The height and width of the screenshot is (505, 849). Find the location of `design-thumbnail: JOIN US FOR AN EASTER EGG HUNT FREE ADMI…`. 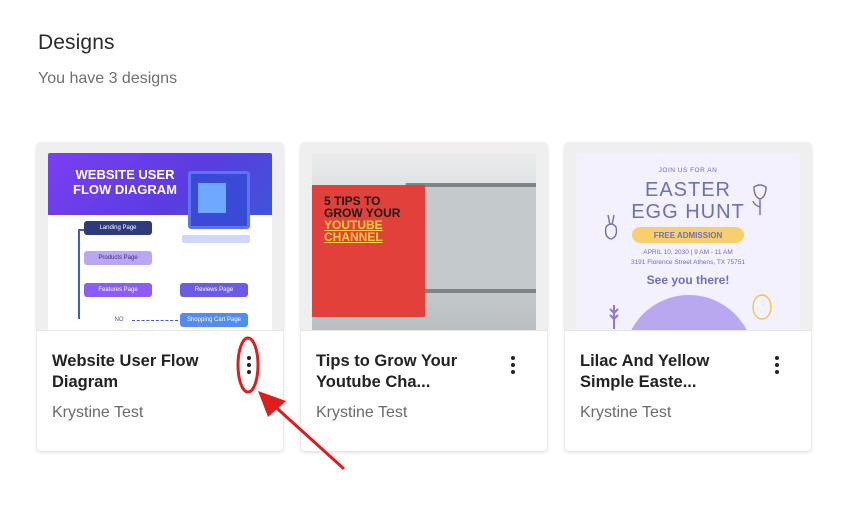

design-thumbnail: JOIN US FOR AN EASTER EGG HUNT FREE ADMI… is located at coordinates (688, 237).